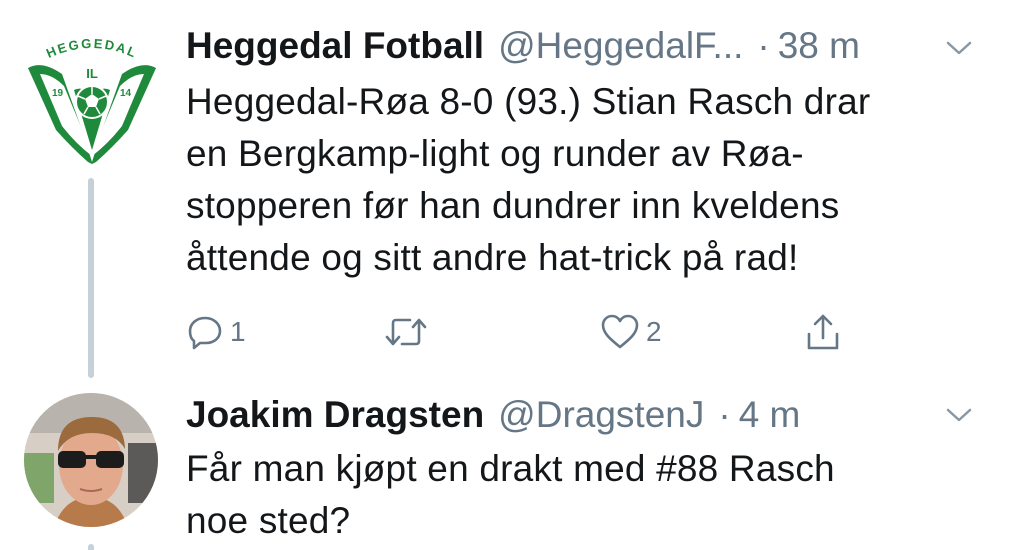 The width and height of the screenshot is (1024, 550). I want to click on author-name: Joakim Dragsten, so click(335, 415).